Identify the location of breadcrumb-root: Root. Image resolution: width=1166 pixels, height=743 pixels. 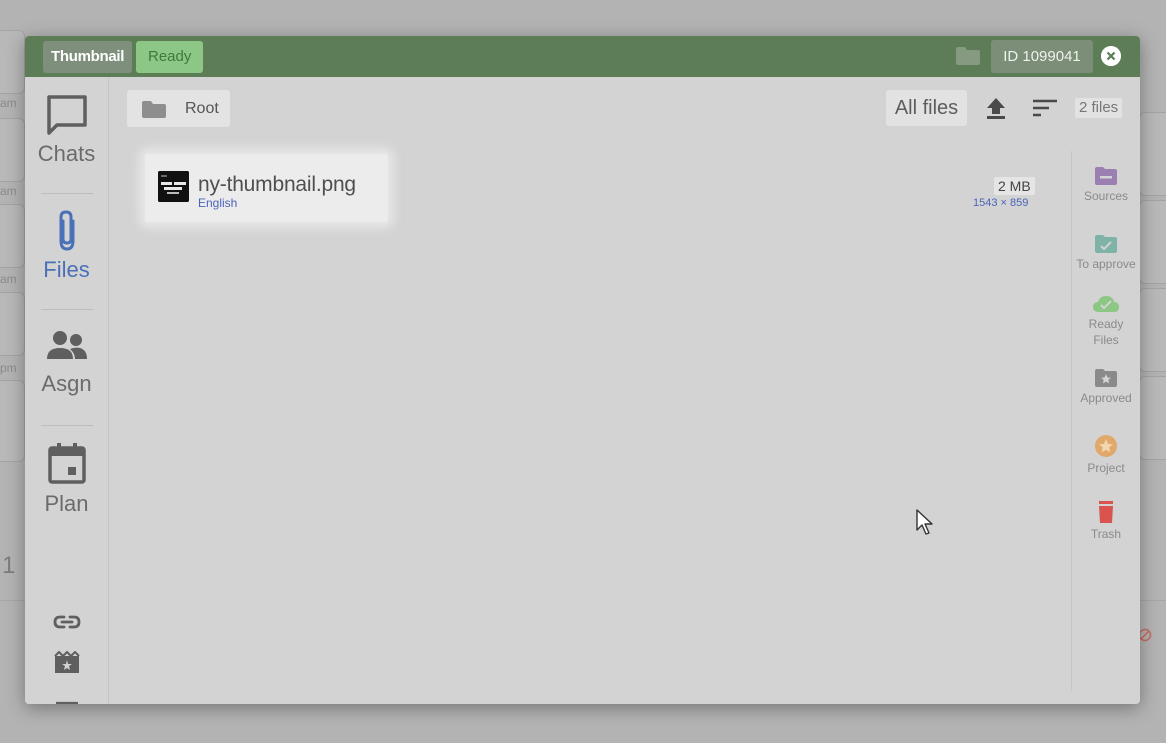
(178, 108).